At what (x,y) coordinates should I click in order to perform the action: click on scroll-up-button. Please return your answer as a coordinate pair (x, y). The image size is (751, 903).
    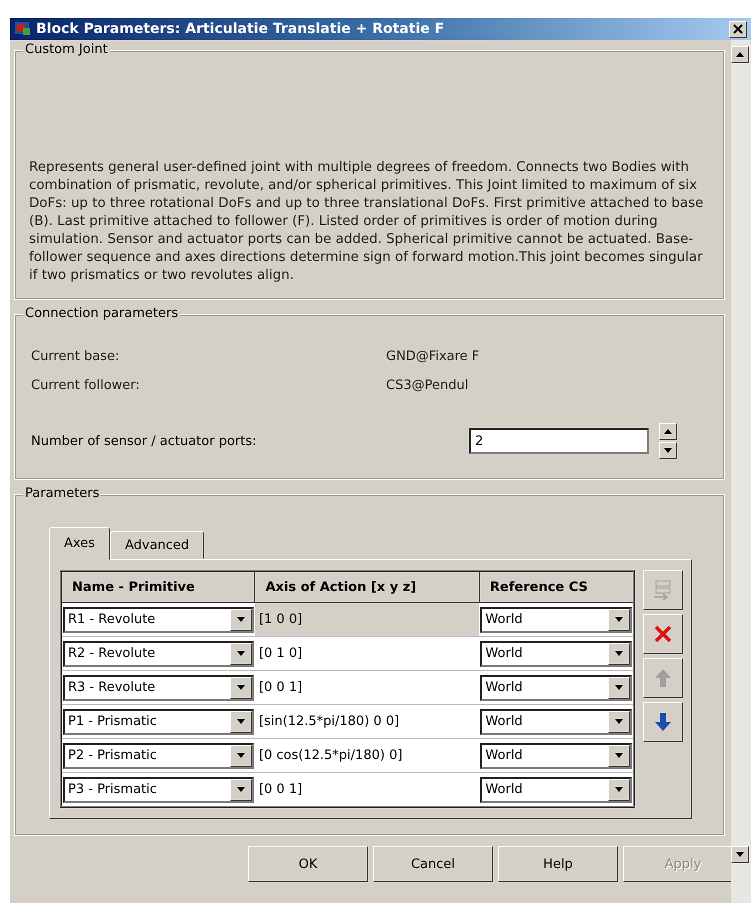
    Looking at the image, I should click on (740, 54).